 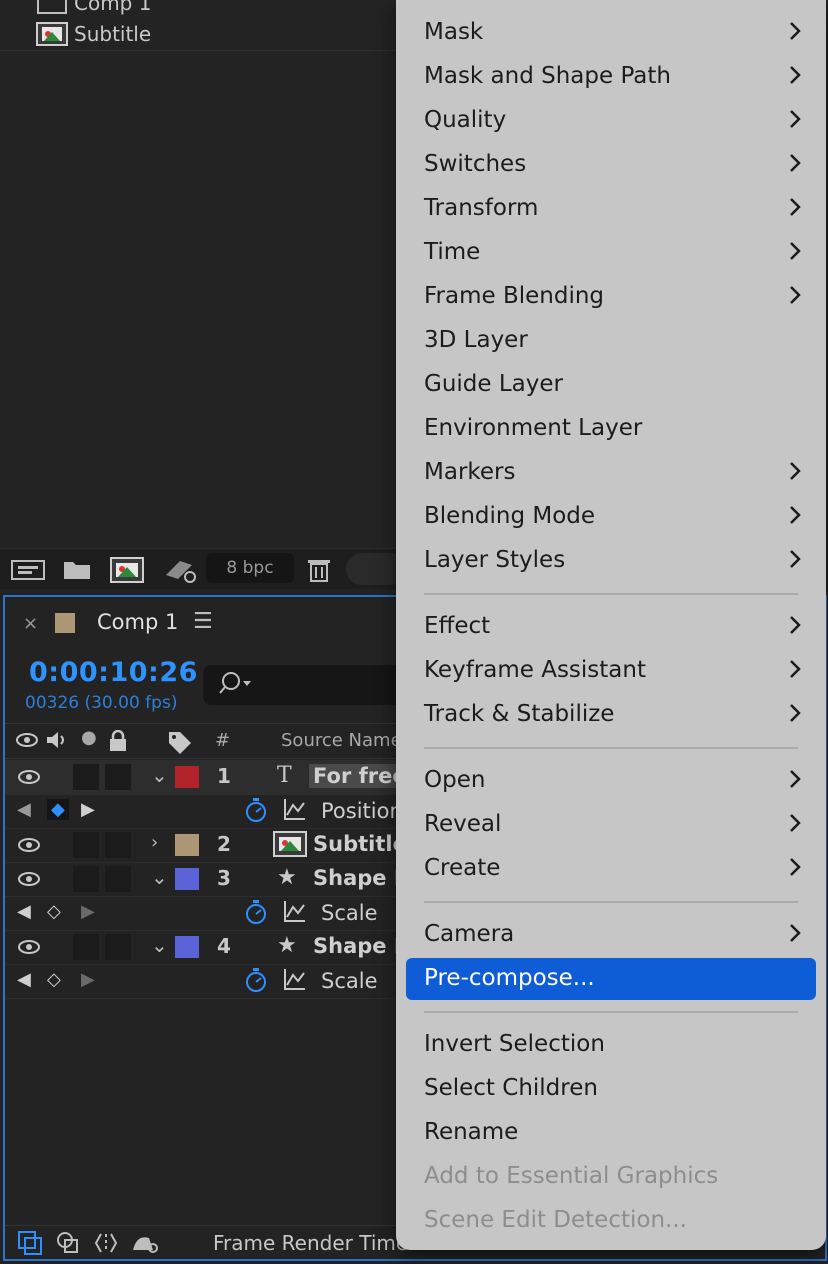 I want to click on keyframe-icon: ◆, so click(x=58, y=809).